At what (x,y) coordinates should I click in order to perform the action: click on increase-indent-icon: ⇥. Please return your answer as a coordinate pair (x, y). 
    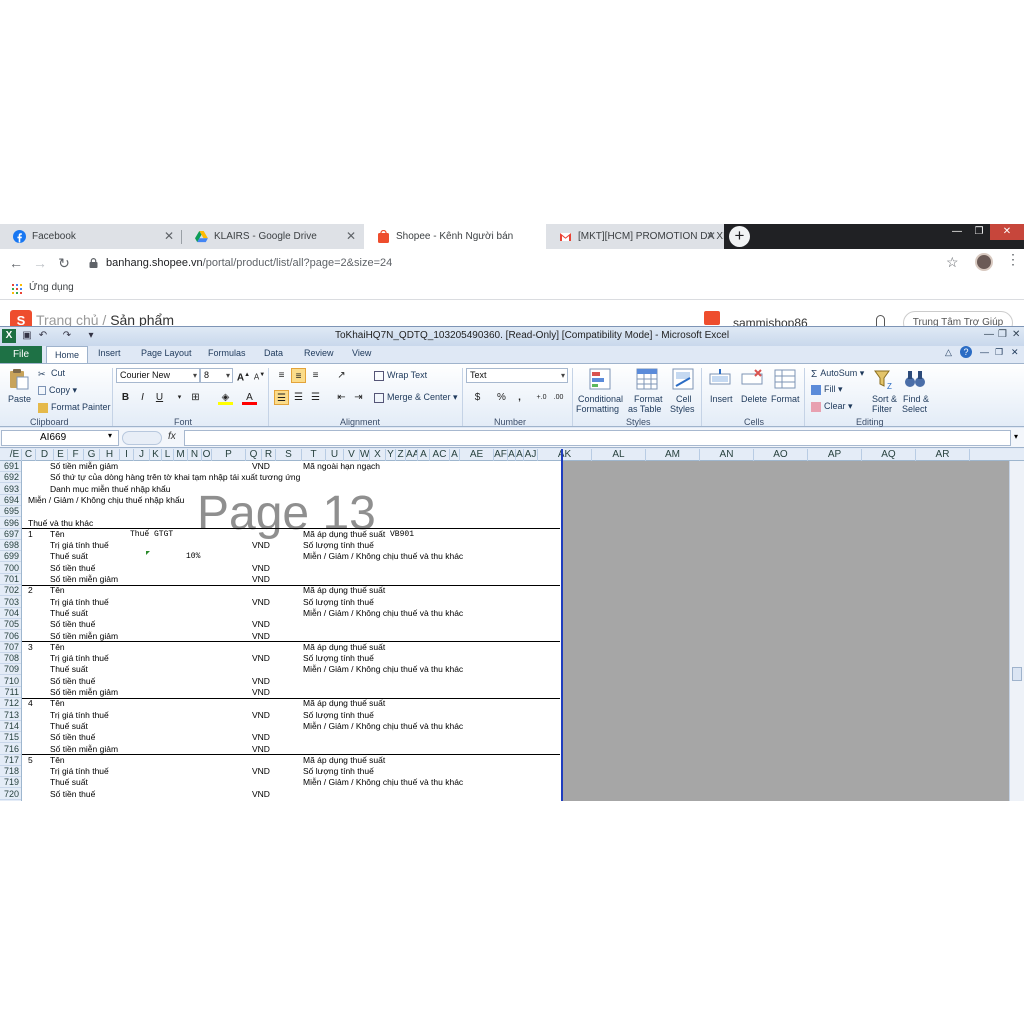
    Looking at the image, I should click on (358, 397).